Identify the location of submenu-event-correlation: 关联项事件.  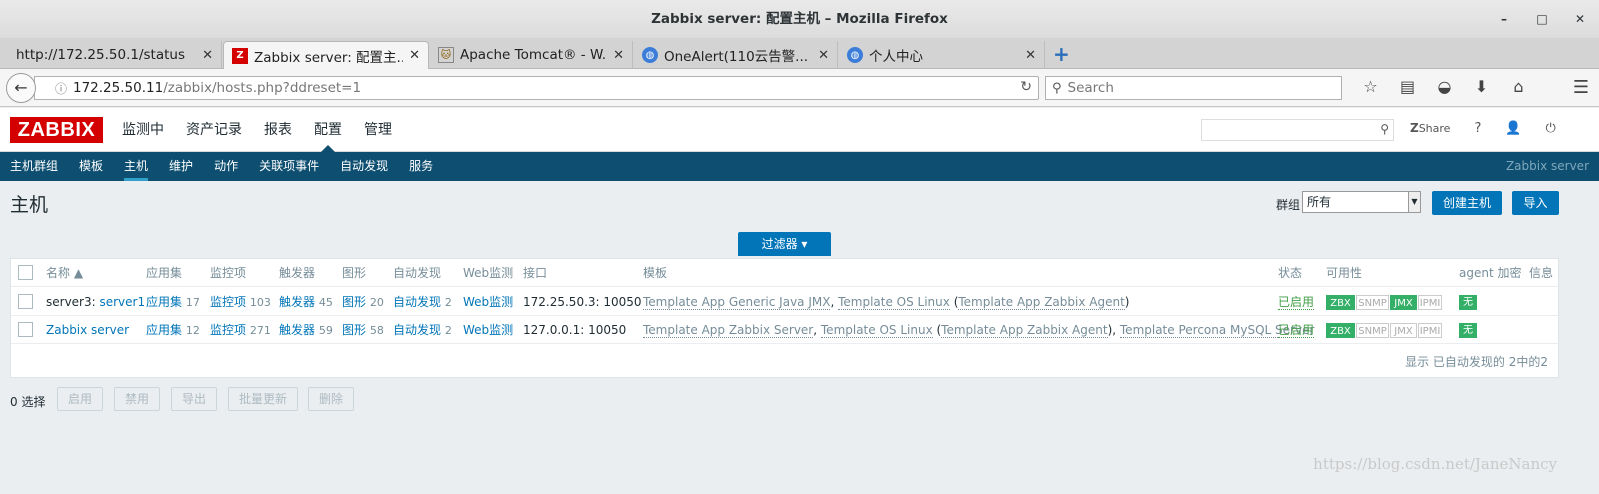
(289, 166).